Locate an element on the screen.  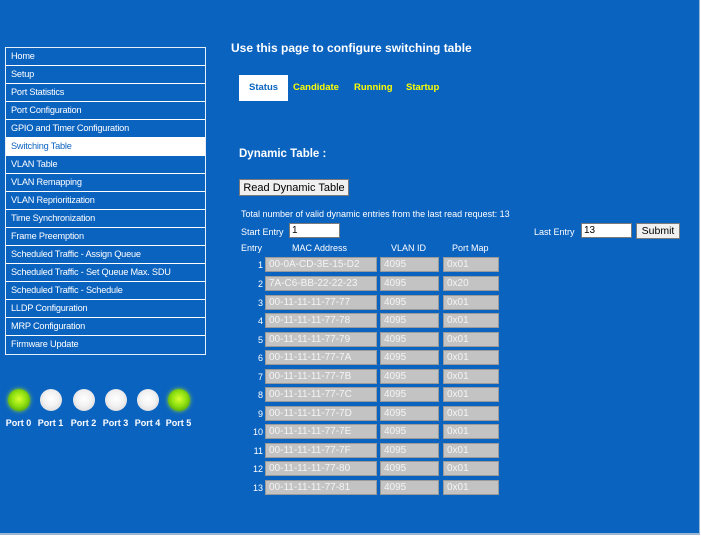
mac-address-field: 00-11-11-11-77-7C is located at coordinates (321, 394).